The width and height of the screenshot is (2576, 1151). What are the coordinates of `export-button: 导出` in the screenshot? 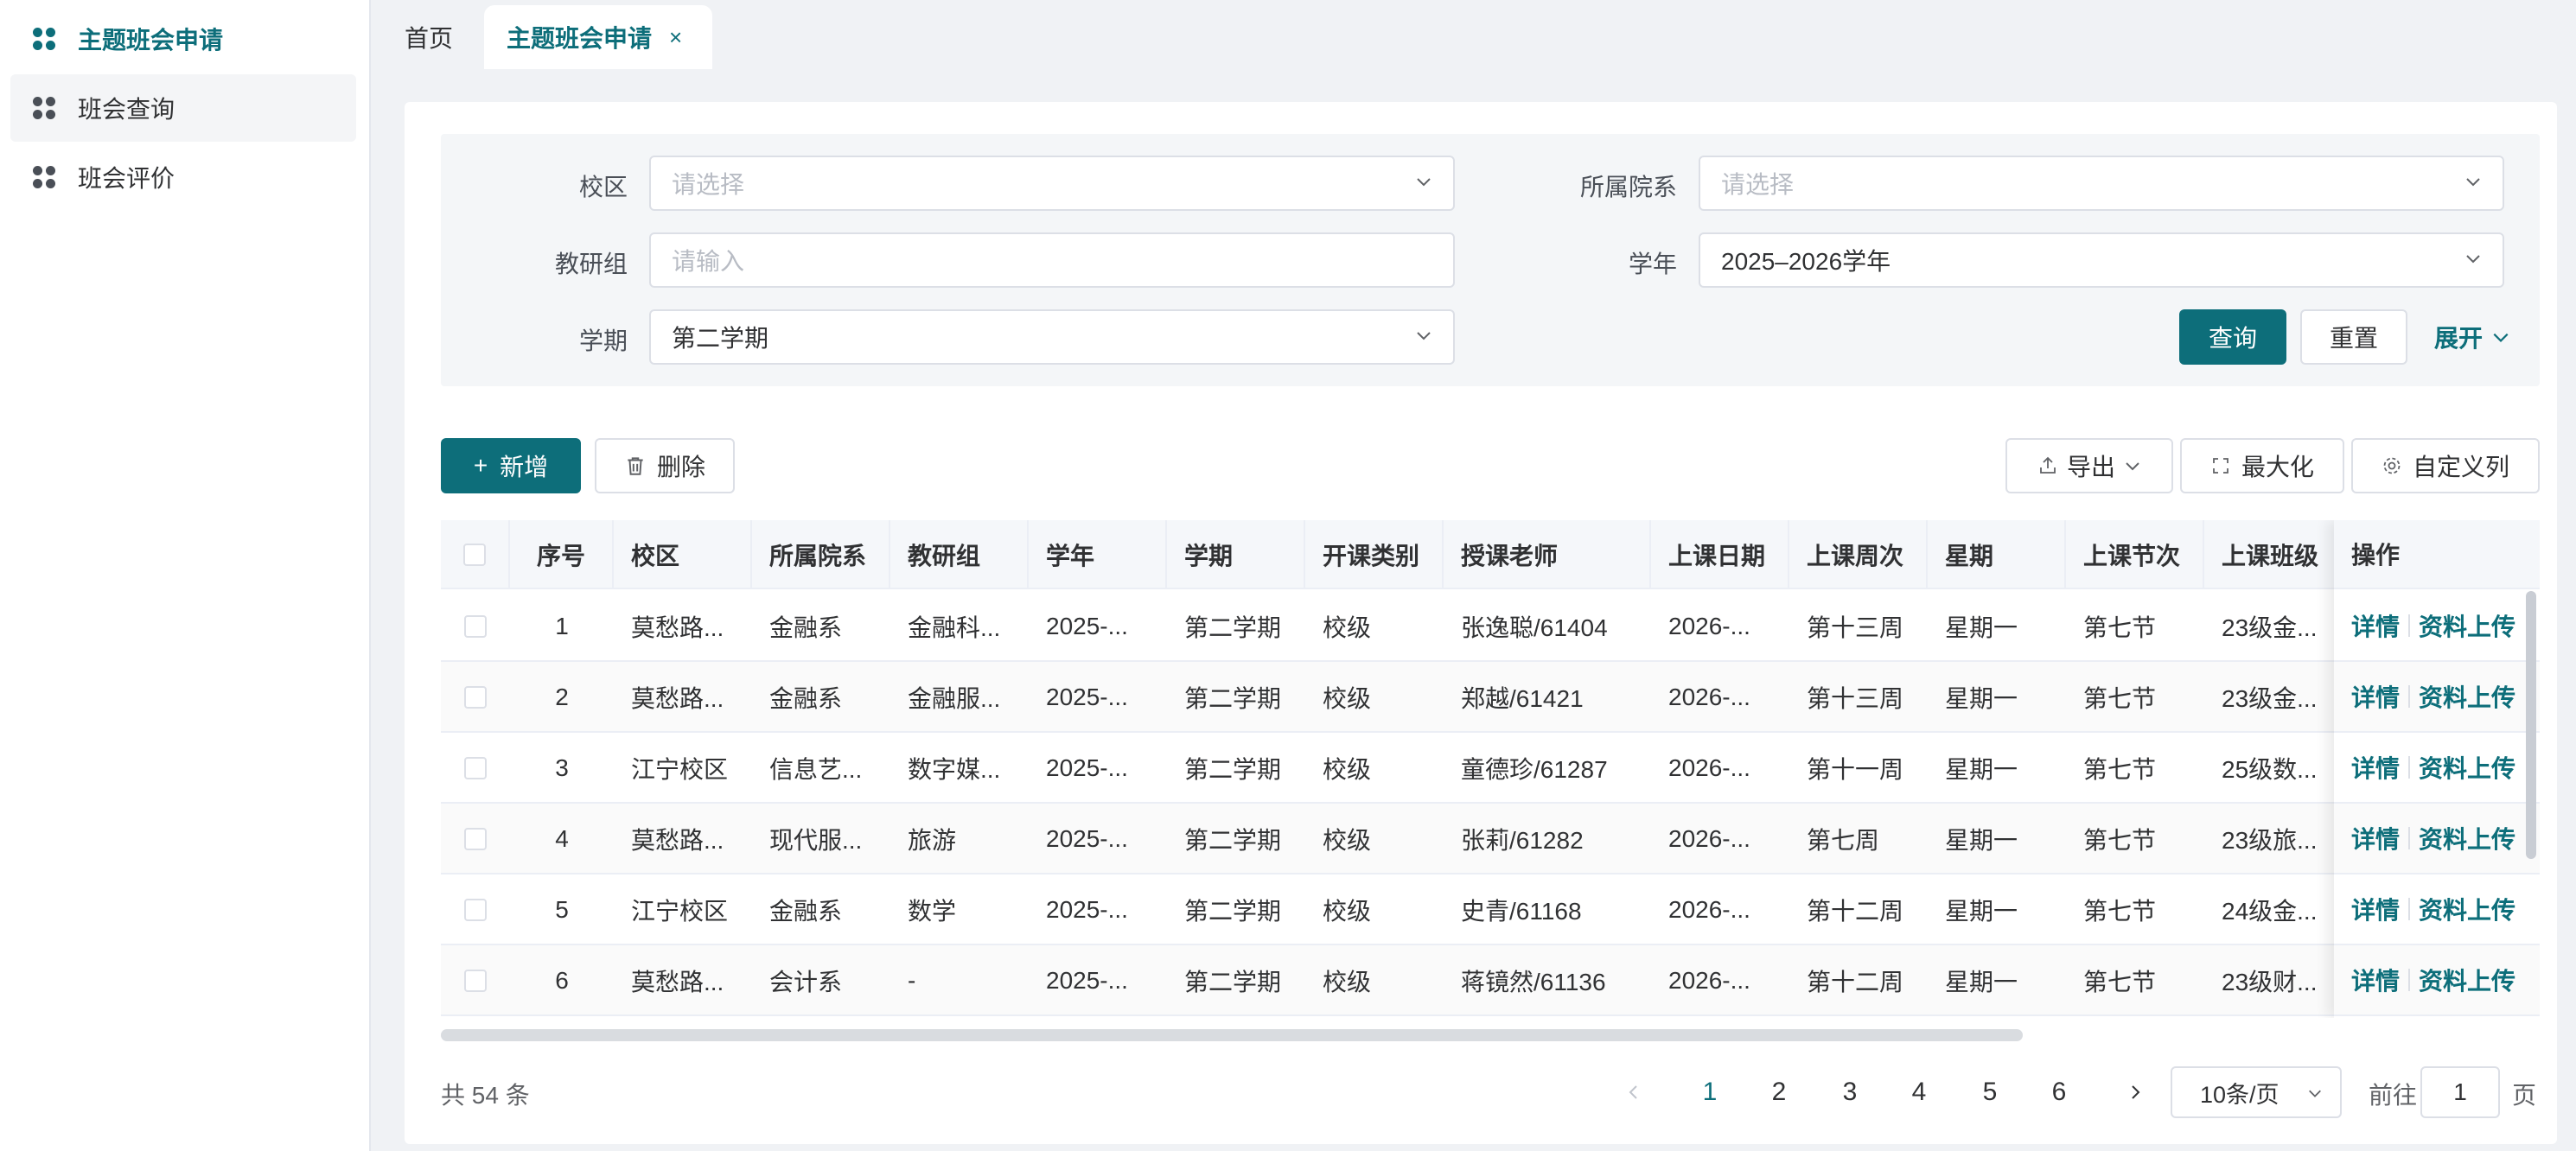 It's located at (2089, 466).